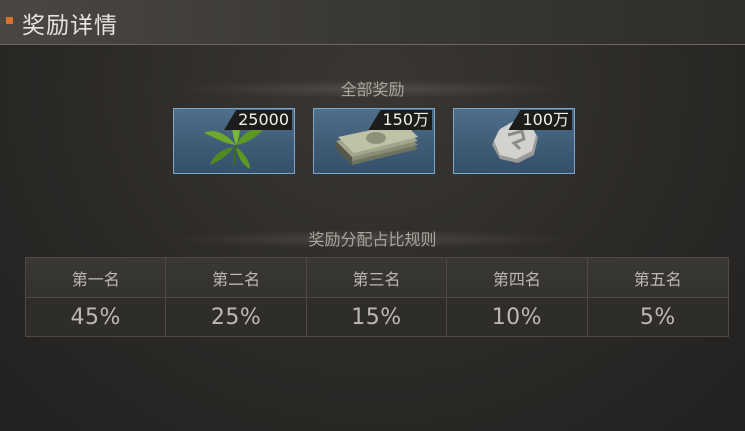 The height and width of the screenshot is (431, 745). Describe the element at coordinates (517, 278) in the screenshot. I see `rank-header: 第四名` at that location.